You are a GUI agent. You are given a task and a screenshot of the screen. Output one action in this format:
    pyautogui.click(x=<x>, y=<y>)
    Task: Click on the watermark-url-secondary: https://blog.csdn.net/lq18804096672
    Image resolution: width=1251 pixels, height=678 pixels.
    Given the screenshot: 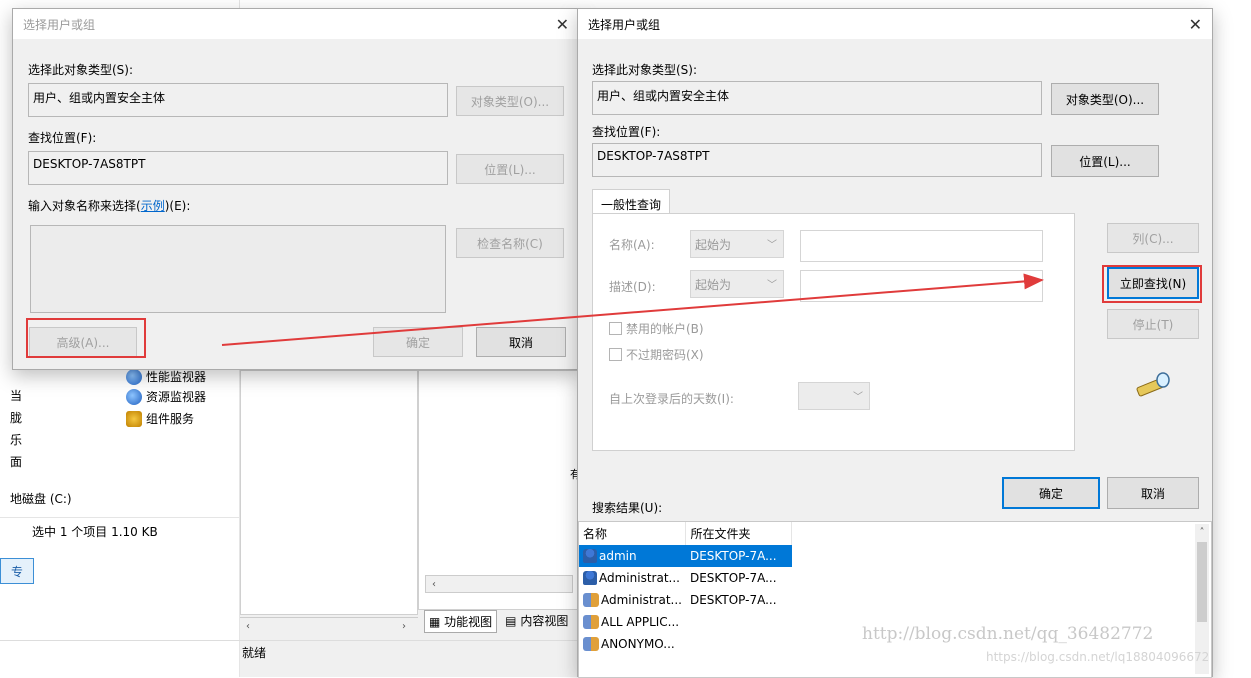 What is the action you would take?
    pyautogui.click(x=1098, y=657)
    